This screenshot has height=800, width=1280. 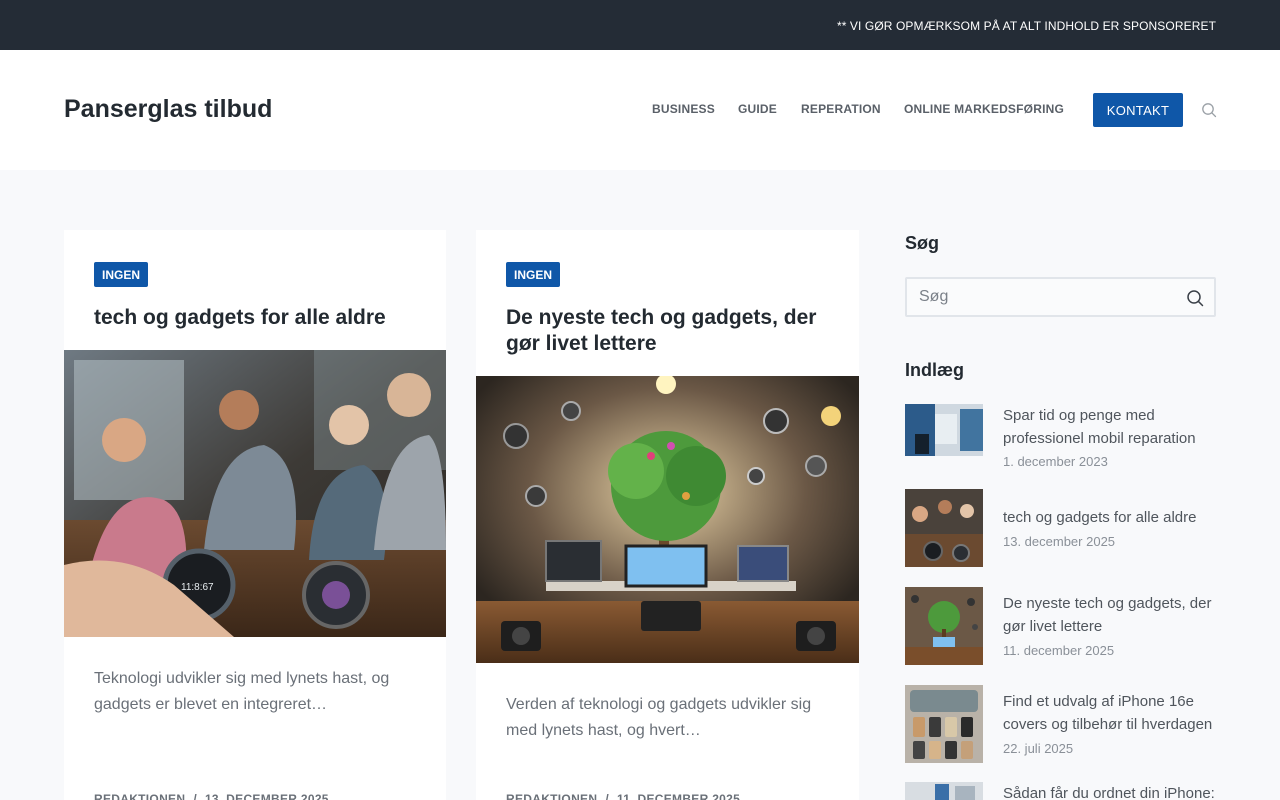 I want to click on article-date: 13. DECEMBER 2025, so click(x=266, y=796).